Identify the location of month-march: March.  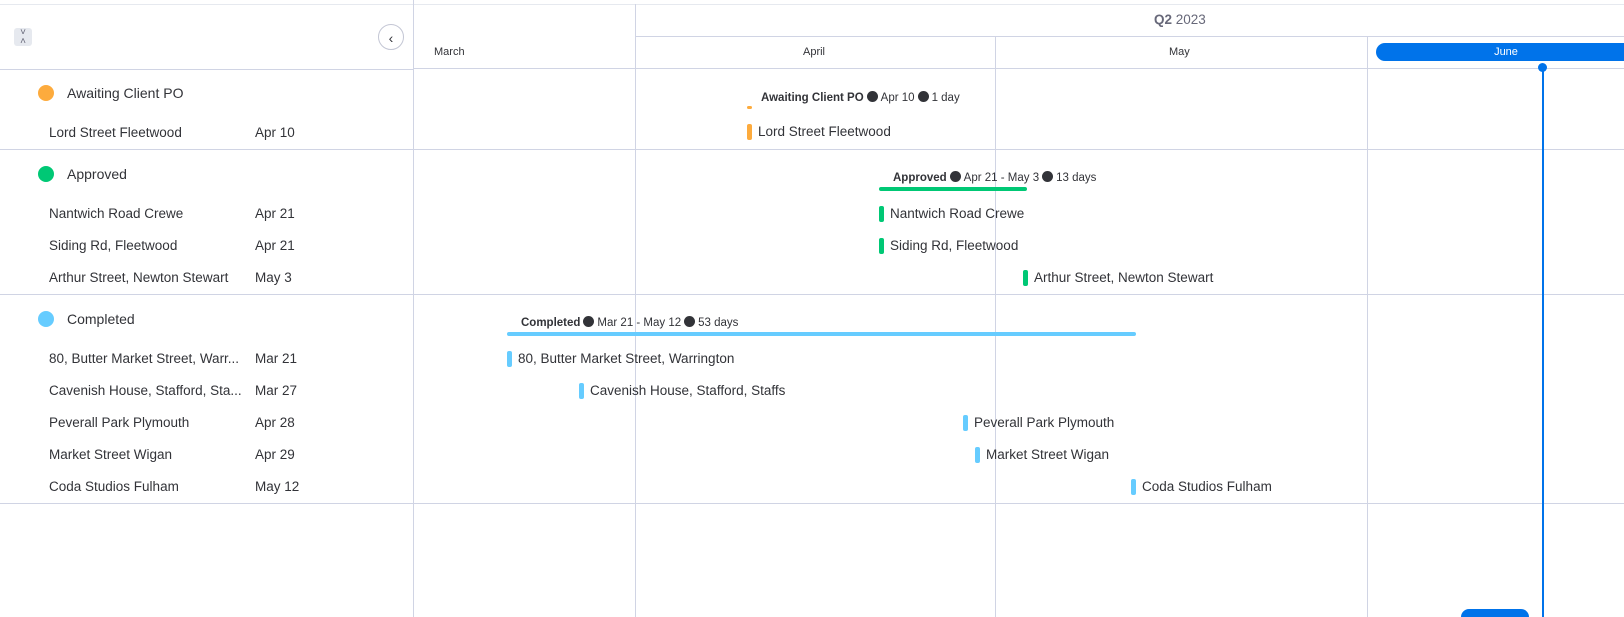
(449, 52).